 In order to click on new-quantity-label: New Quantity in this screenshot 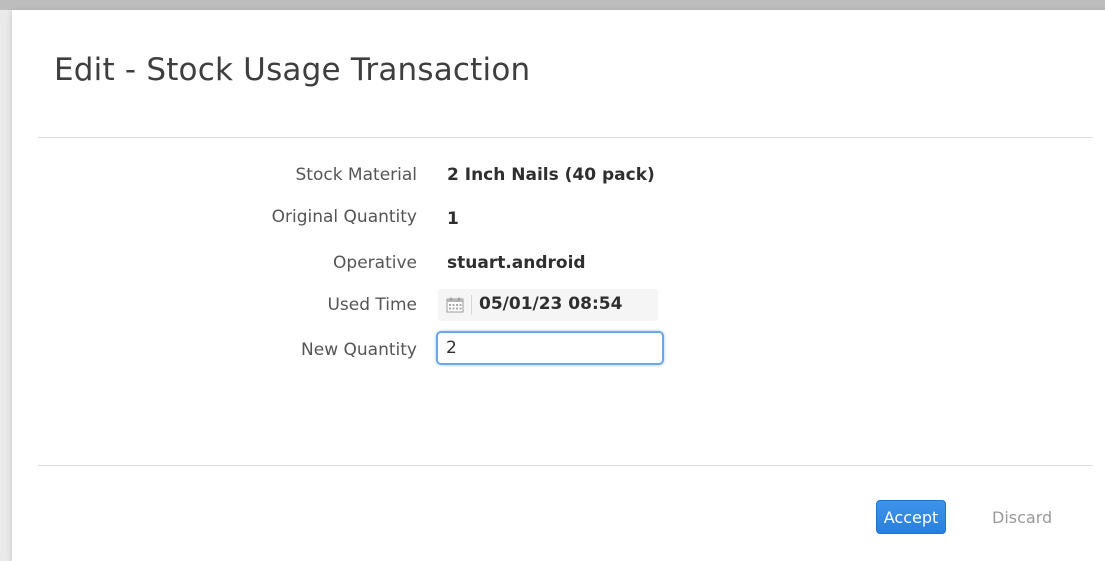, I will do `click(359, 350)`.